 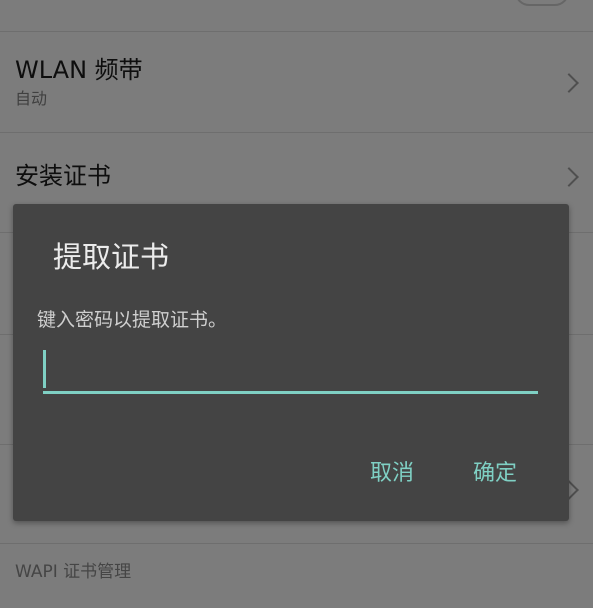 What do you see at coordinates (111, 257) in the screenshot?
I see `dialog-title: 提取证书` at bounding box center [111, 257].